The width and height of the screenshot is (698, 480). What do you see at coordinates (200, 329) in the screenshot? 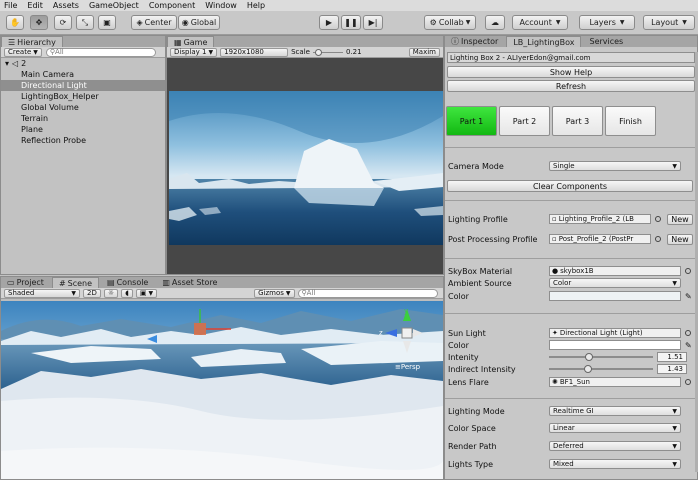
I see `light-gizmo` at bounding box center [200, 329].